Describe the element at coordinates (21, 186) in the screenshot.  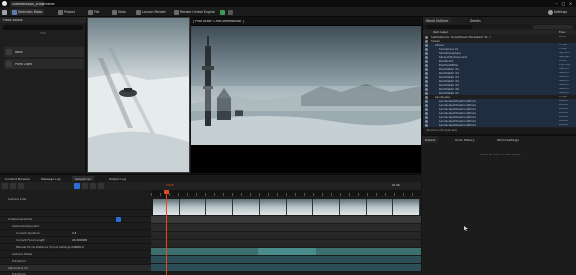
I see `render-movie-button` at that location.